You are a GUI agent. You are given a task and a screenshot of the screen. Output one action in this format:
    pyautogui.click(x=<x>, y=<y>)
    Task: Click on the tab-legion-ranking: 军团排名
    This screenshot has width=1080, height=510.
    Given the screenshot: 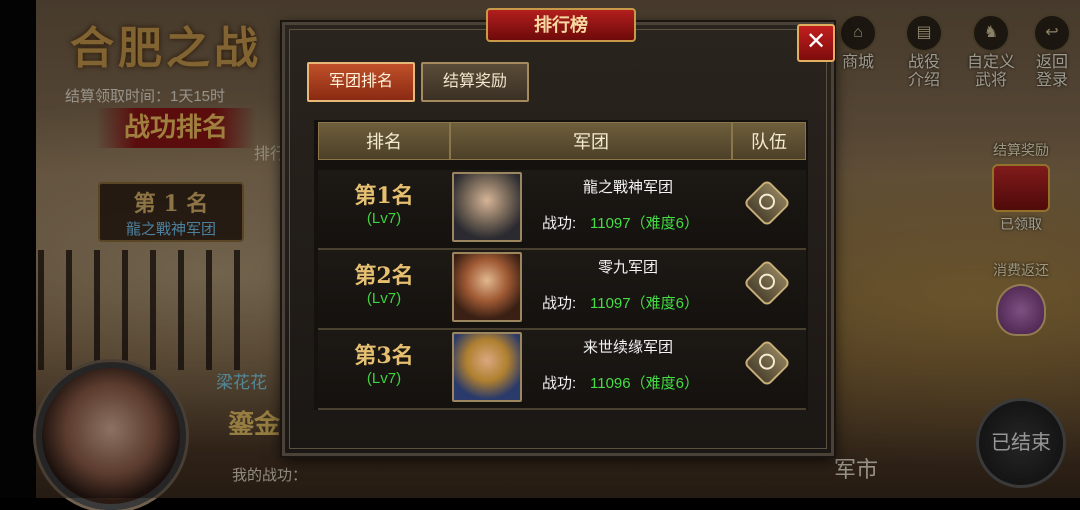 What is the action you would take?
    pyautogui.click(x=361, y=82)
    